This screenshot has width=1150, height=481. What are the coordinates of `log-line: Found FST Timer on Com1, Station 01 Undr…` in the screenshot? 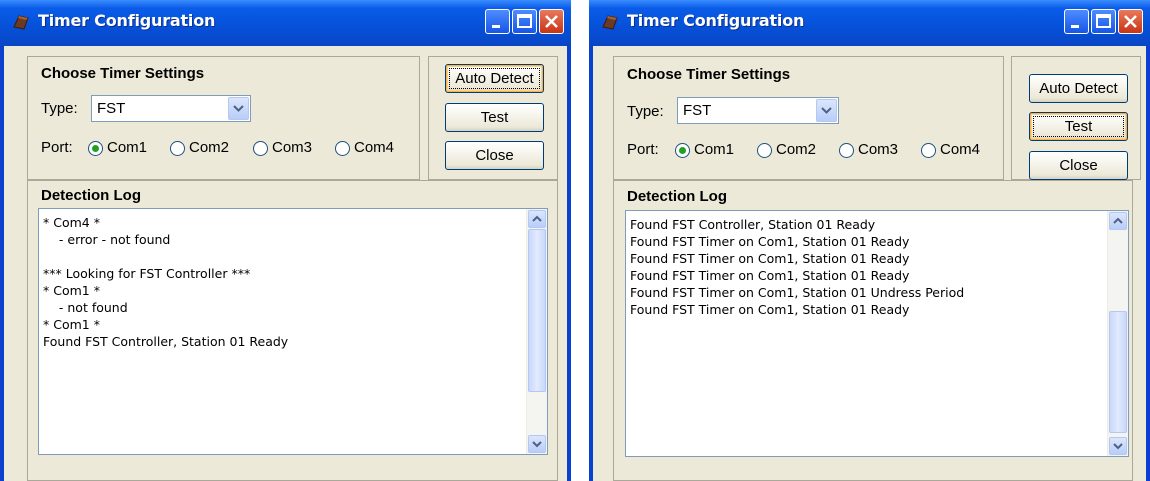 It's located at (797, 292).